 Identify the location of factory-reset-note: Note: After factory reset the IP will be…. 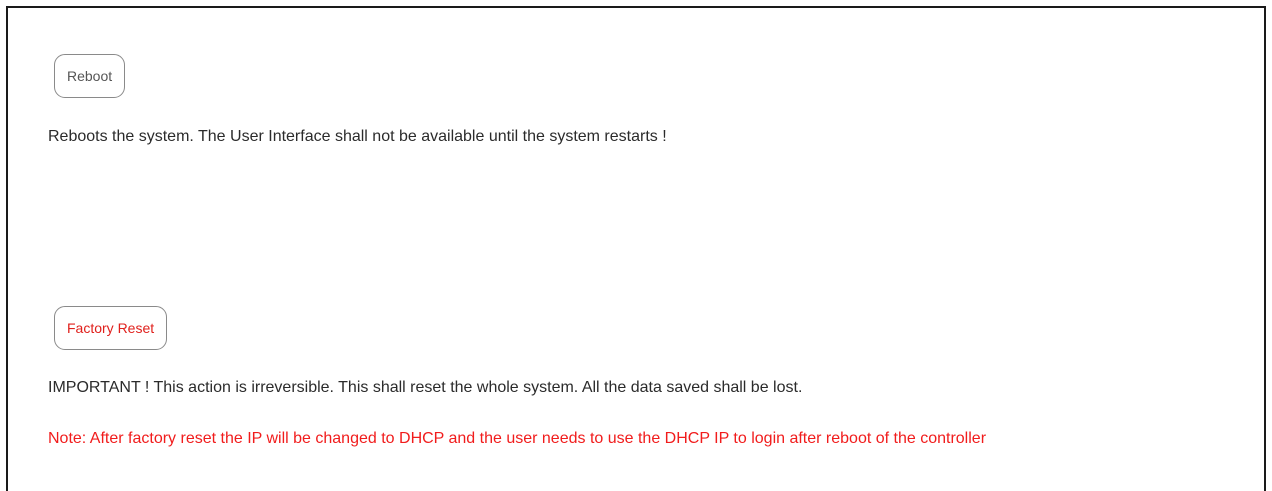
(517, 438).